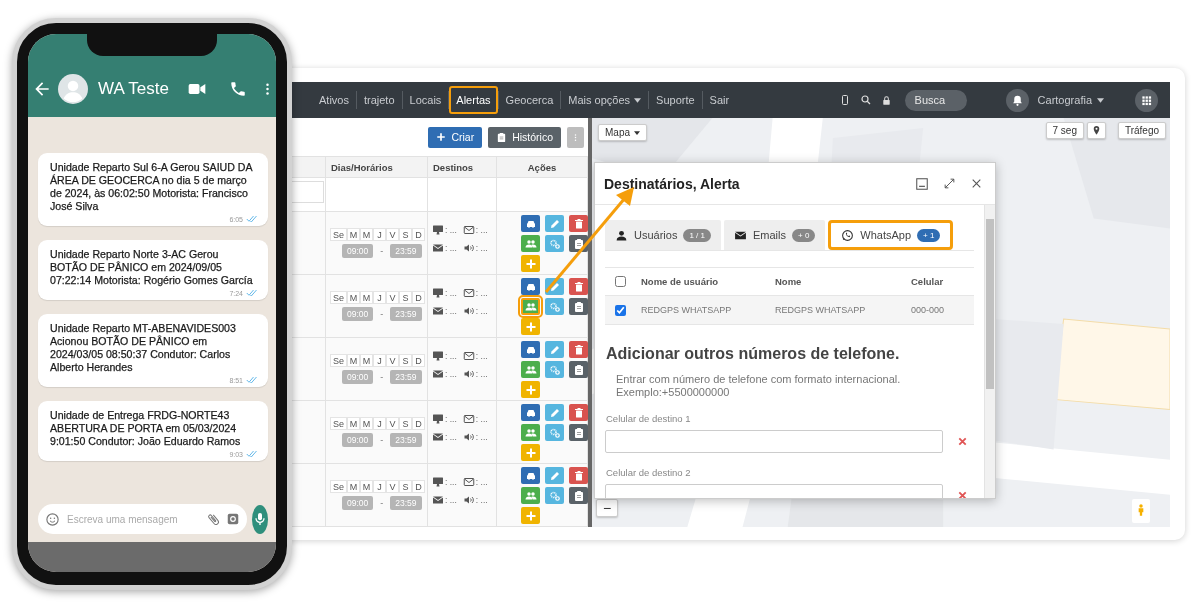 The image size is (1200, 606). Describe the element at coordinates (307, 192) in the screenshot. I see `filter-field` at that location.